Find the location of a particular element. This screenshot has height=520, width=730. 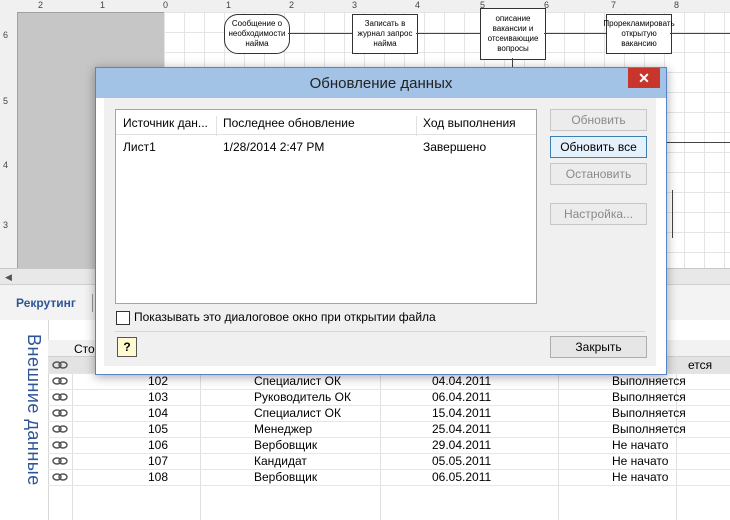

ruler-left-number: 3 is located at coordinates (6, 225).